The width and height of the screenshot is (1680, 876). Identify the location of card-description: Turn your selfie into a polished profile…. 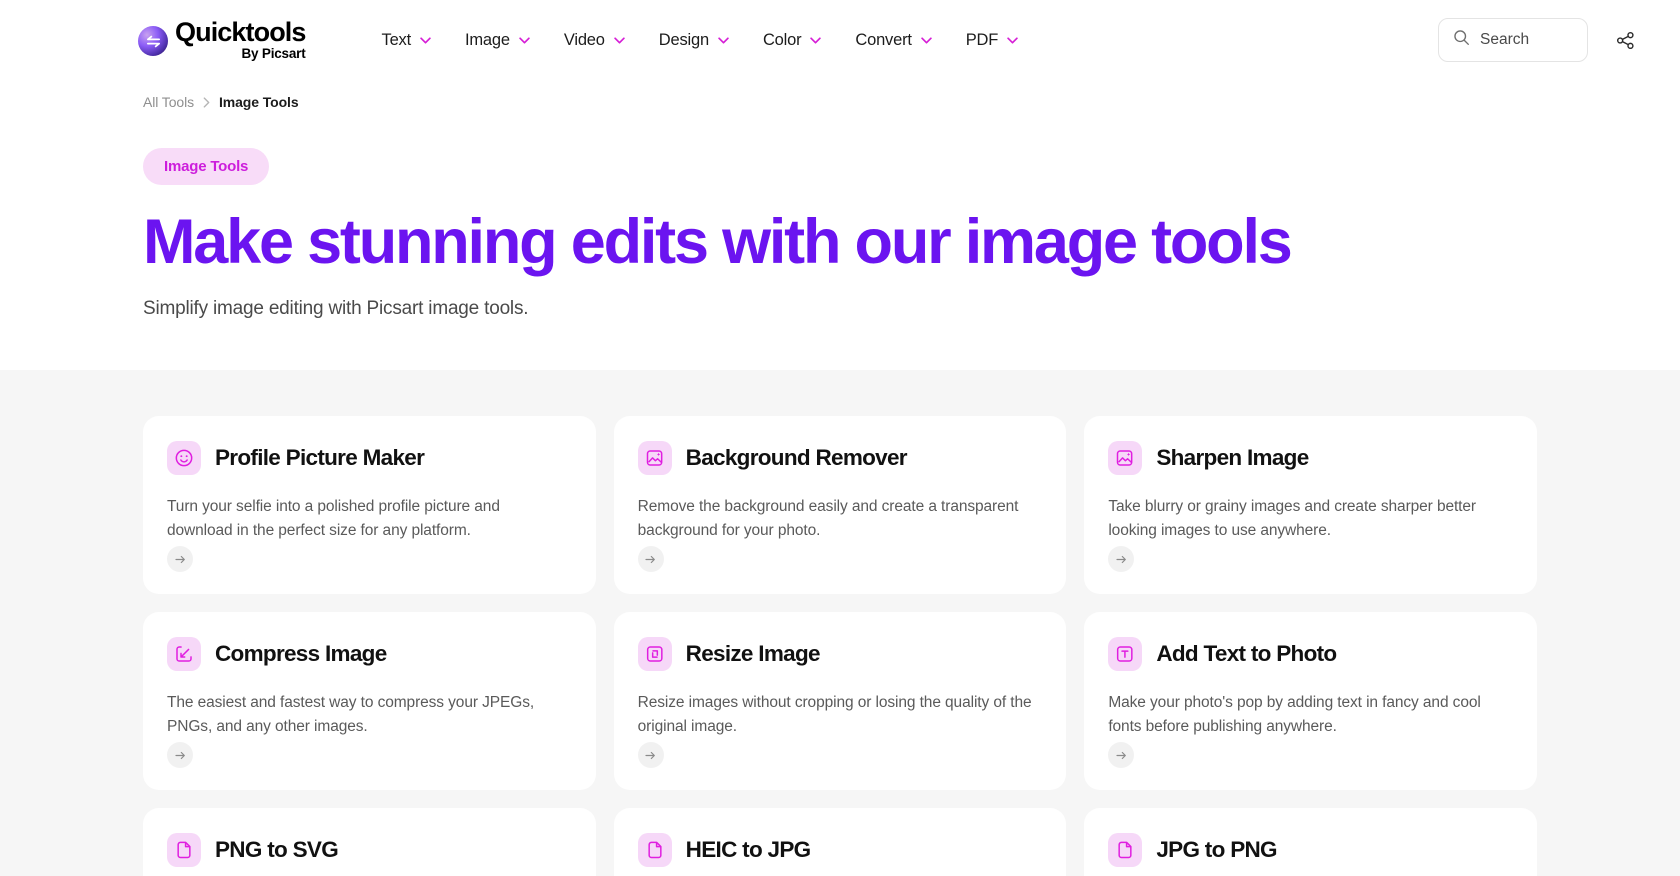
(333, 518).